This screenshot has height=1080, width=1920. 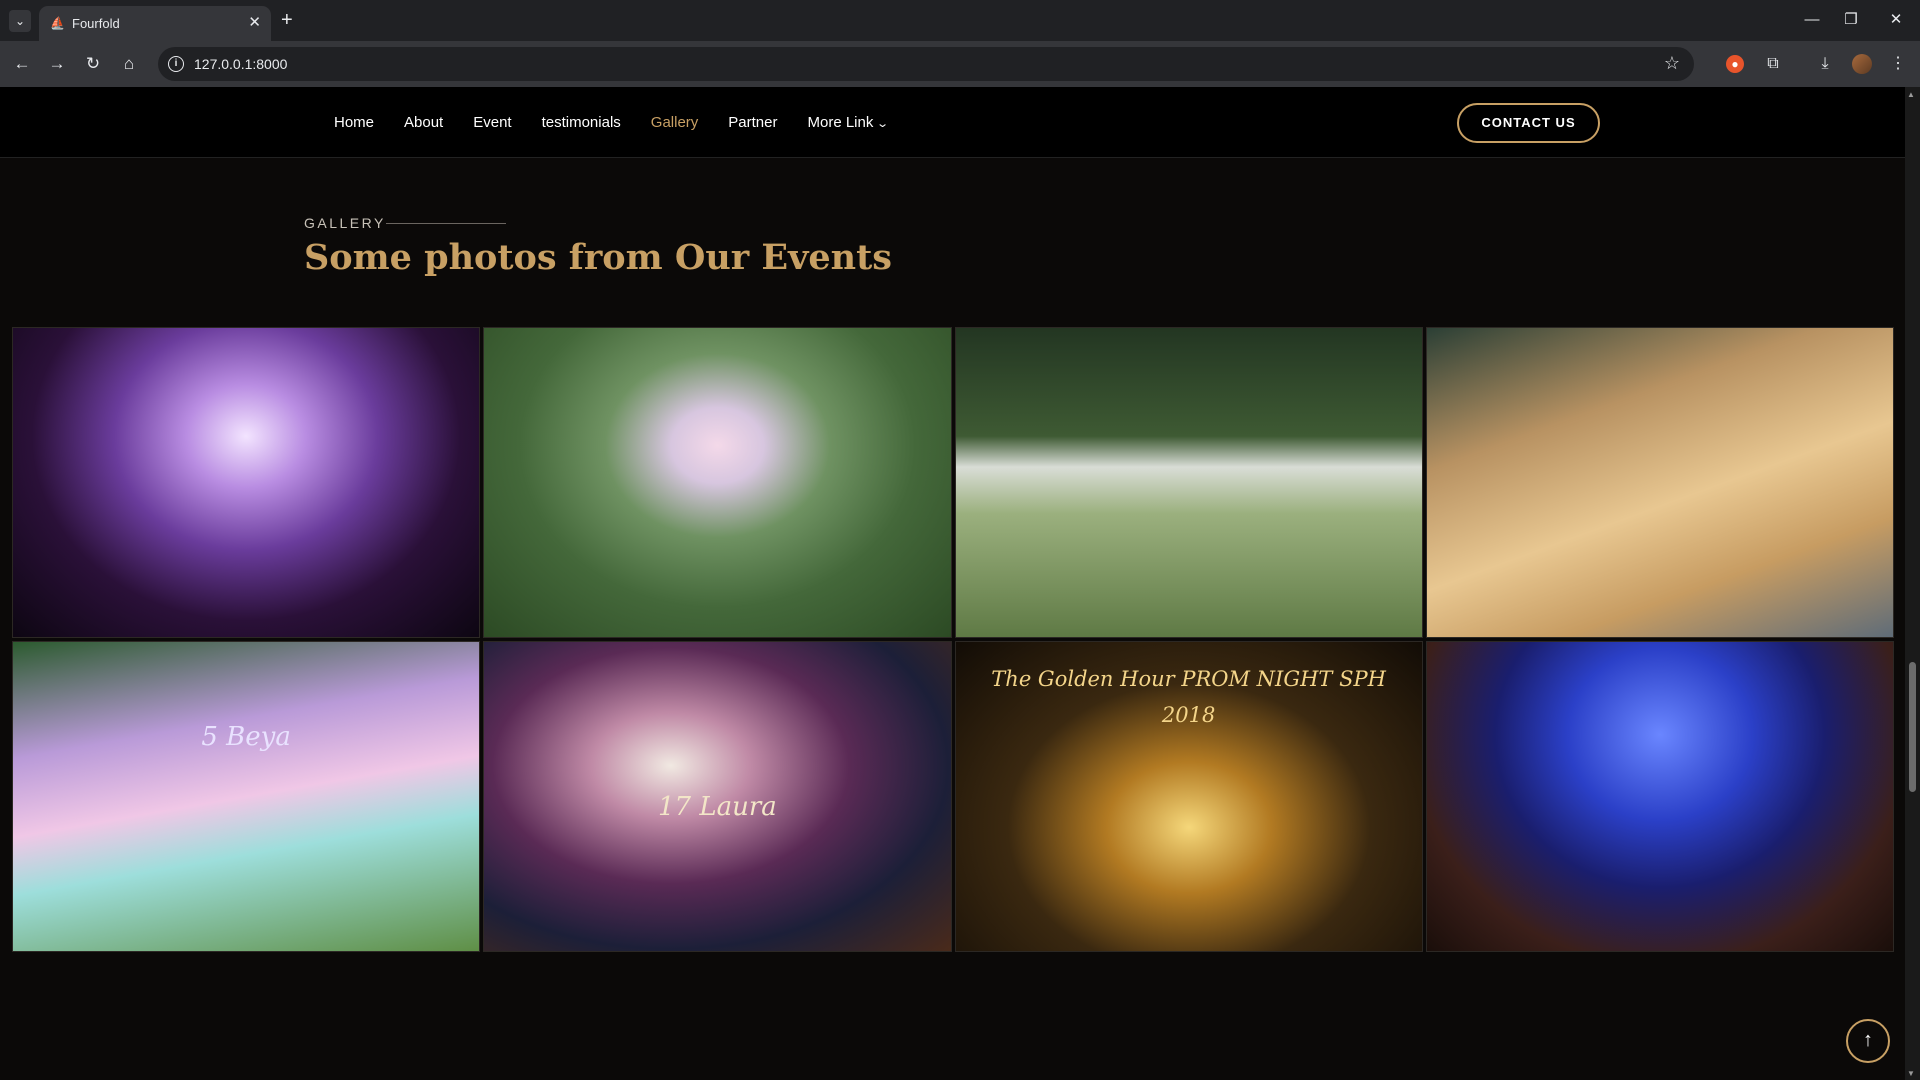 What do you see at coordinates (675, 122) in the screenshot?
I see `nav-link-gallery: Gallery` at bounding box center [675, 122].